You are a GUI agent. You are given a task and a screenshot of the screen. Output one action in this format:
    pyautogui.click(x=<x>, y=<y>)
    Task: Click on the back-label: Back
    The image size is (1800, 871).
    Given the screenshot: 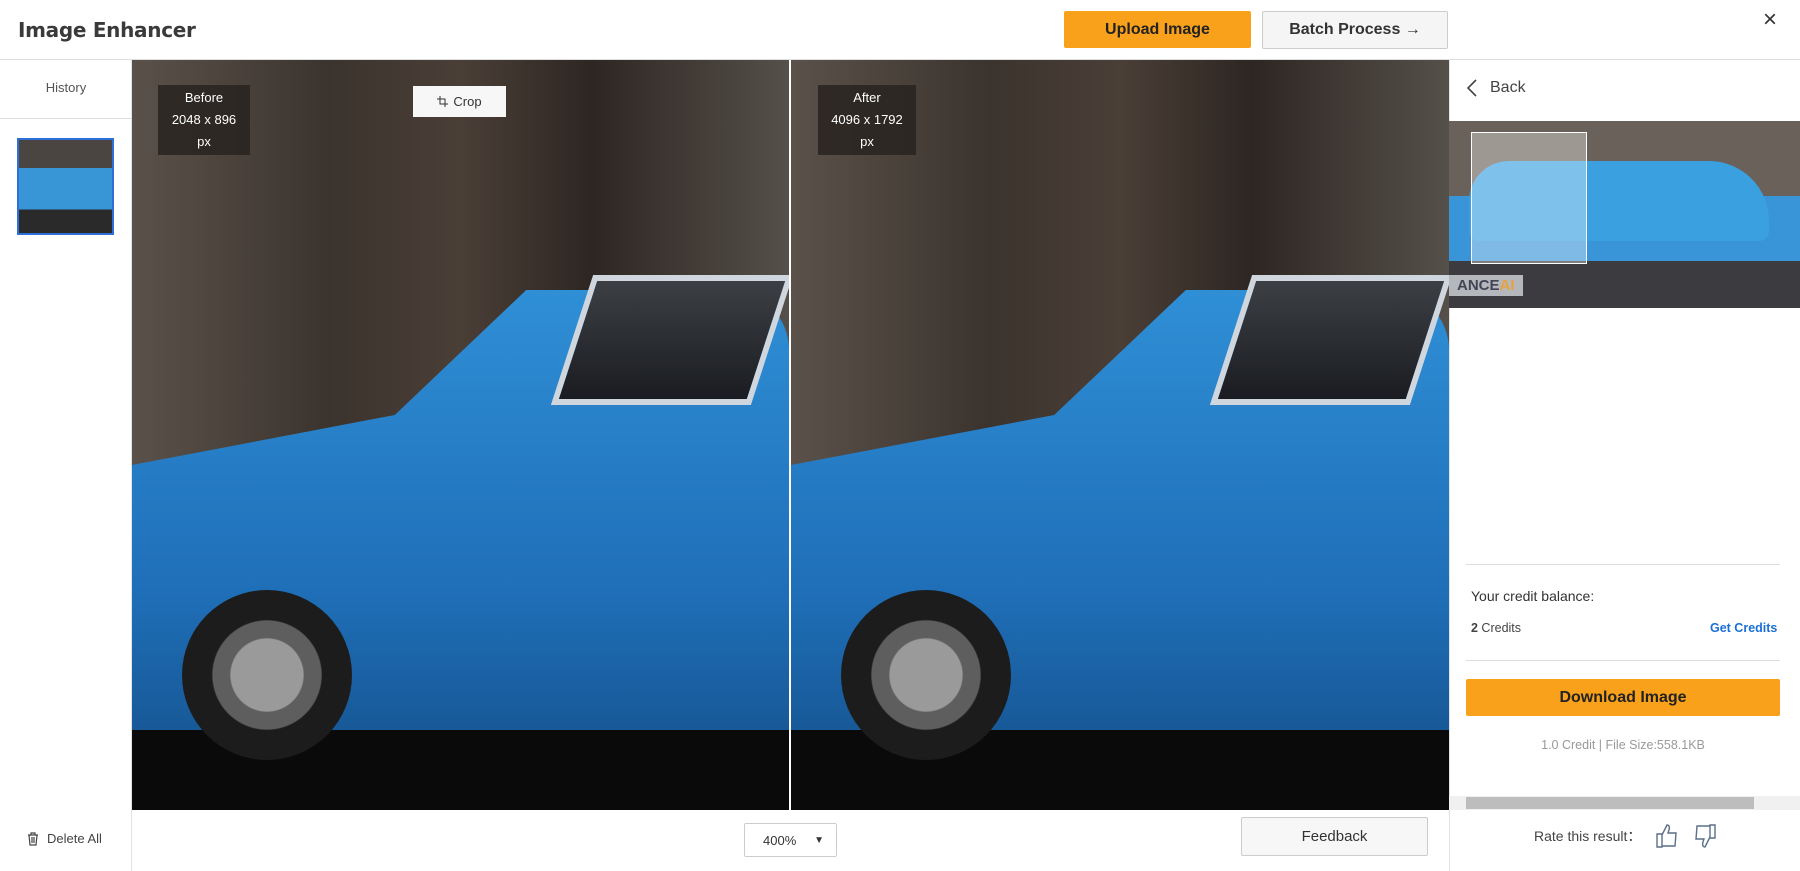 What is the action you would take?
    pyautogui.click(x=1508, y=87)
    